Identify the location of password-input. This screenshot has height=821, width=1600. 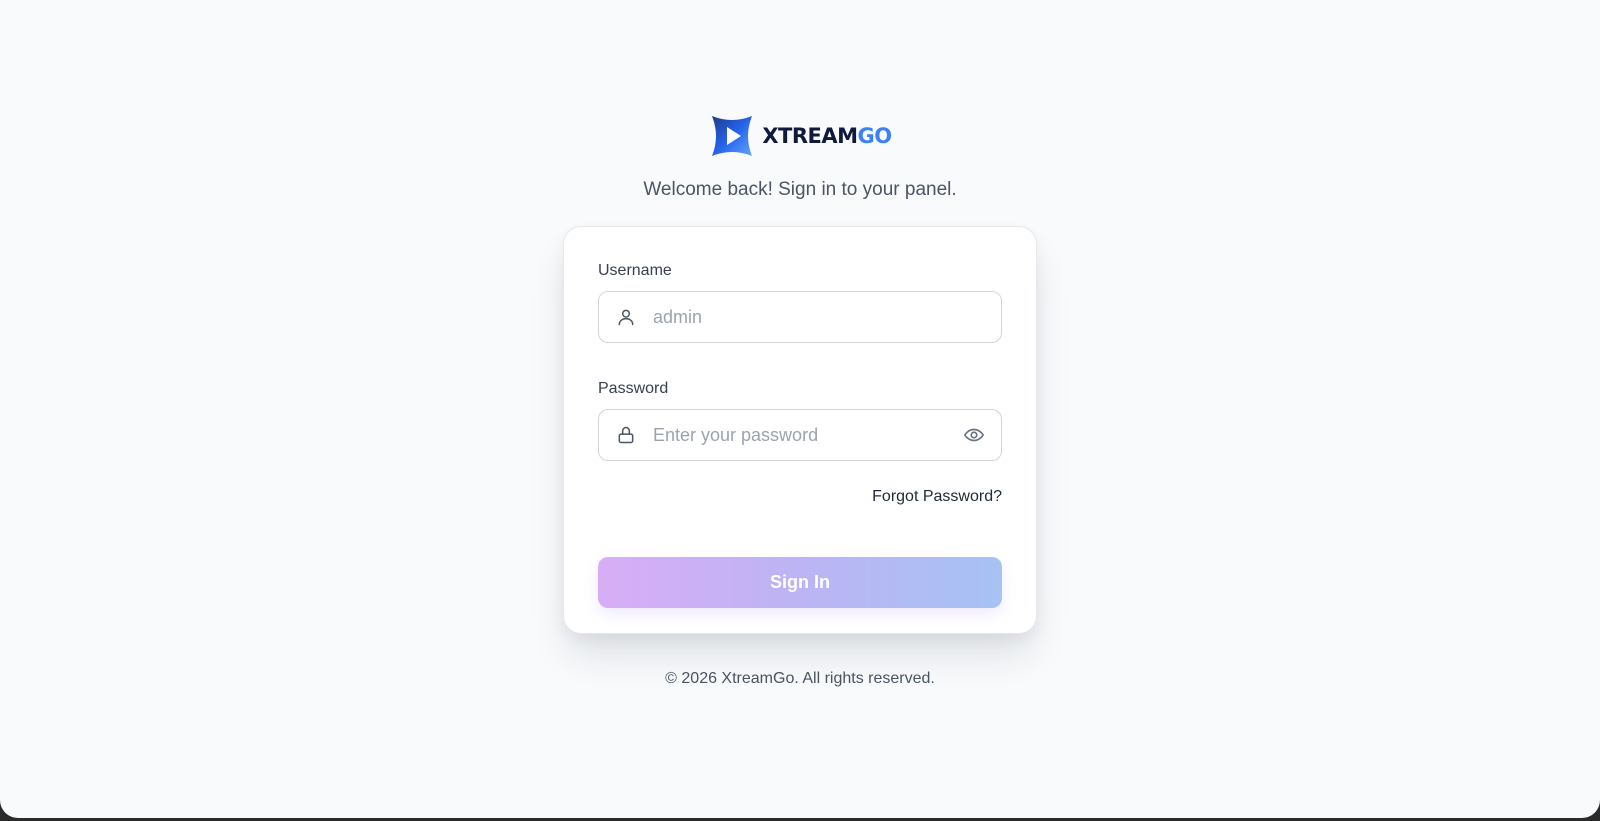
(807, 435).